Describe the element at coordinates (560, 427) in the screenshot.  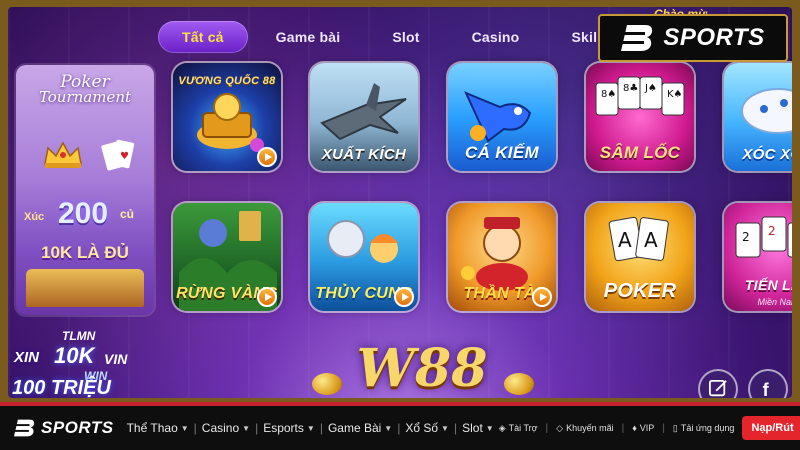
I see `tag-icon: ◇` at that location.